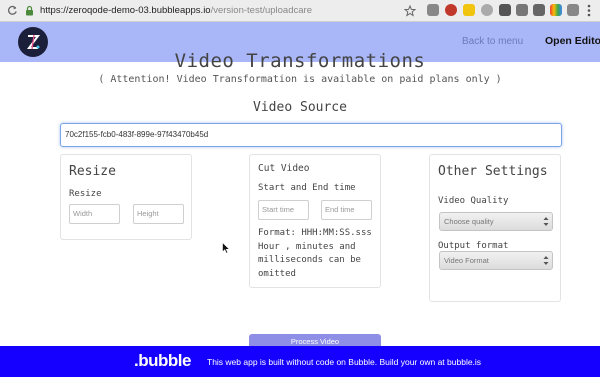 The image size is (600, 377). What do you see at coordinates (496, 260) in the screenshot?
I see `output-format-select: Video Format` at bounding box center [496, 260].